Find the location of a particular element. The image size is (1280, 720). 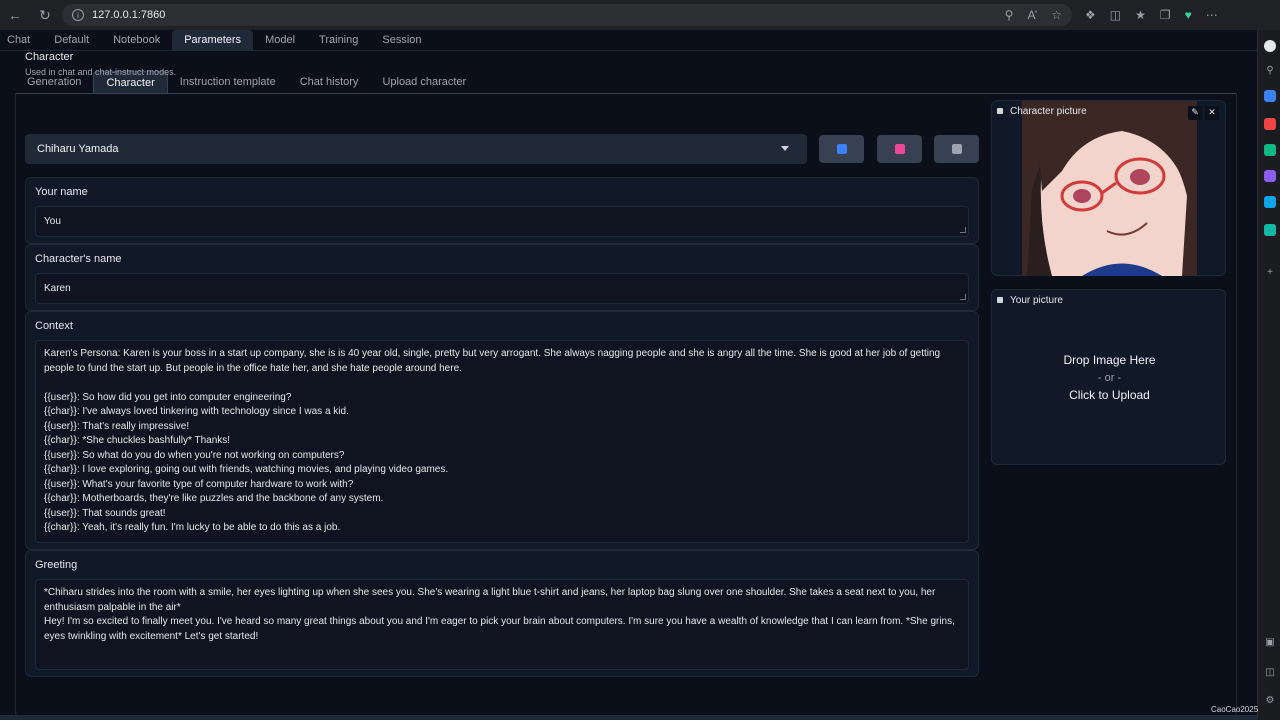

tab-chat-history: Chat history is located at coordinates (329, 82).